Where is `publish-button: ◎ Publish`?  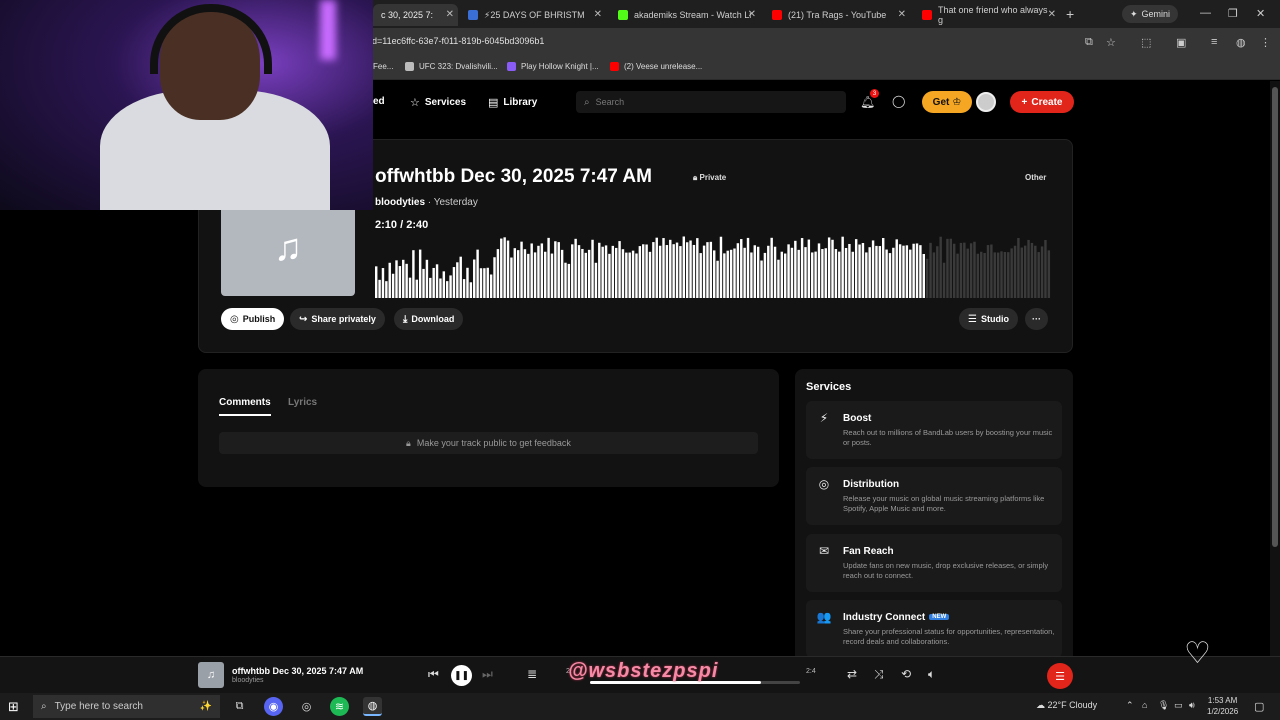
publish-button: ◎ Publish is located at coordinates (253, 319).